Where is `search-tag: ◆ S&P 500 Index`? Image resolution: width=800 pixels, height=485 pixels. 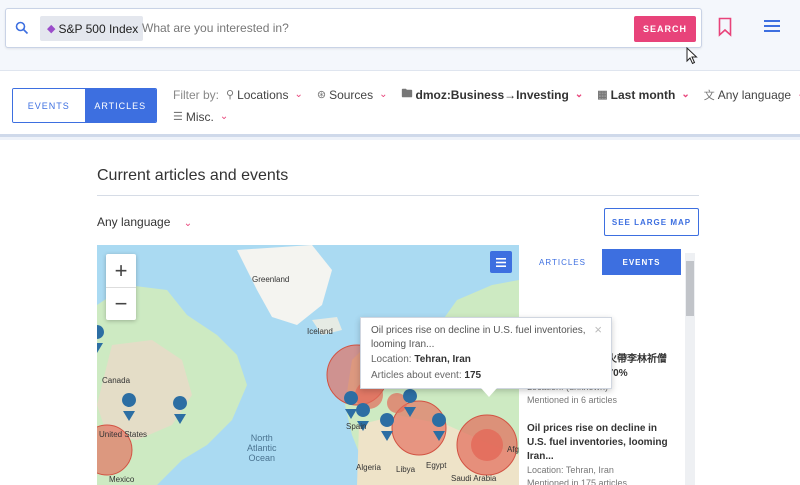 search-tag: ◆ S&P 500 Index is located at coordinates (92, 28).